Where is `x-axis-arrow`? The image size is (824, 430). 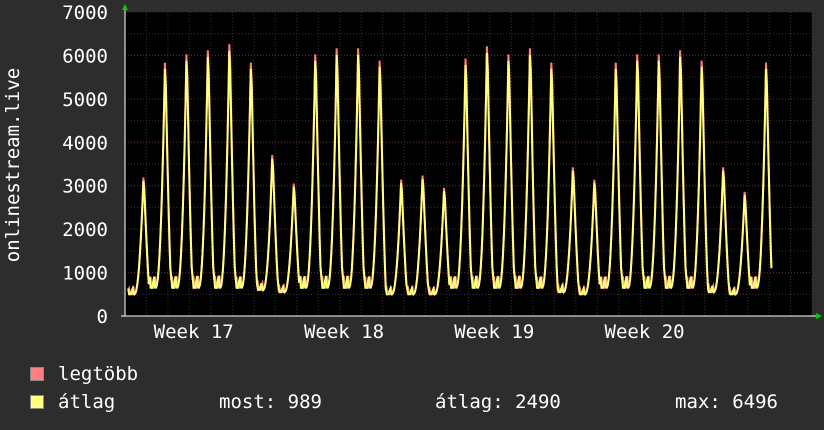 x-axis-arrow is located at coordinates (819, 316).